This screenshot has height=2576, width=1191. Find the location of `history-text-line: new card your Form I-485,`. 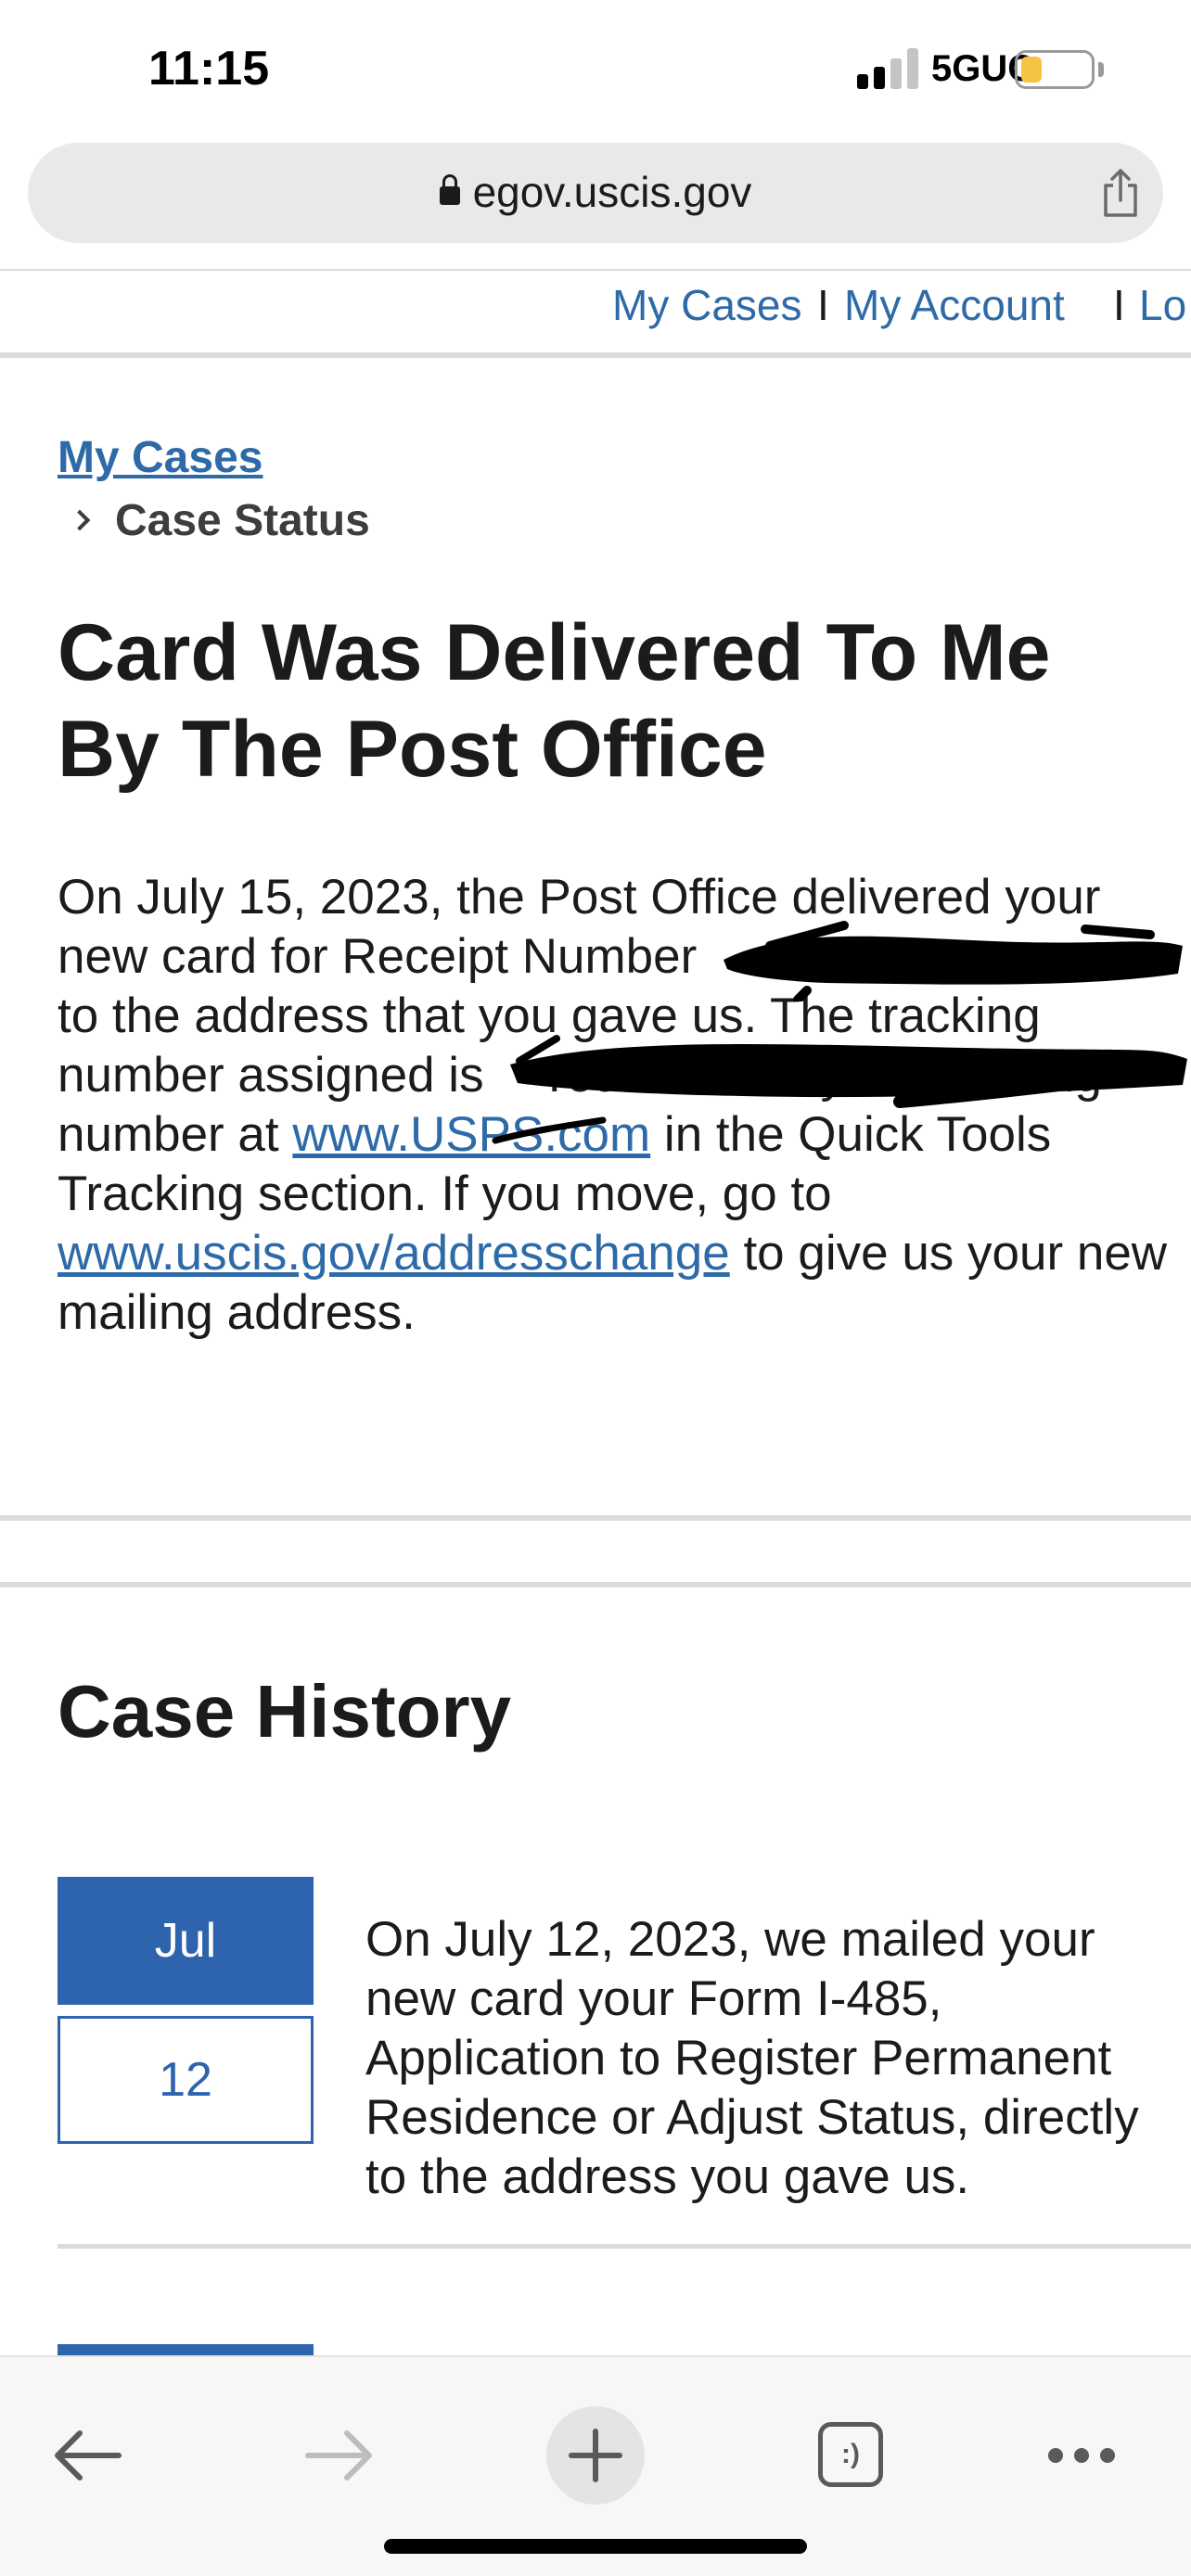

history-text-line: new card your Form I-485, is located at coordinates (653, 1998).